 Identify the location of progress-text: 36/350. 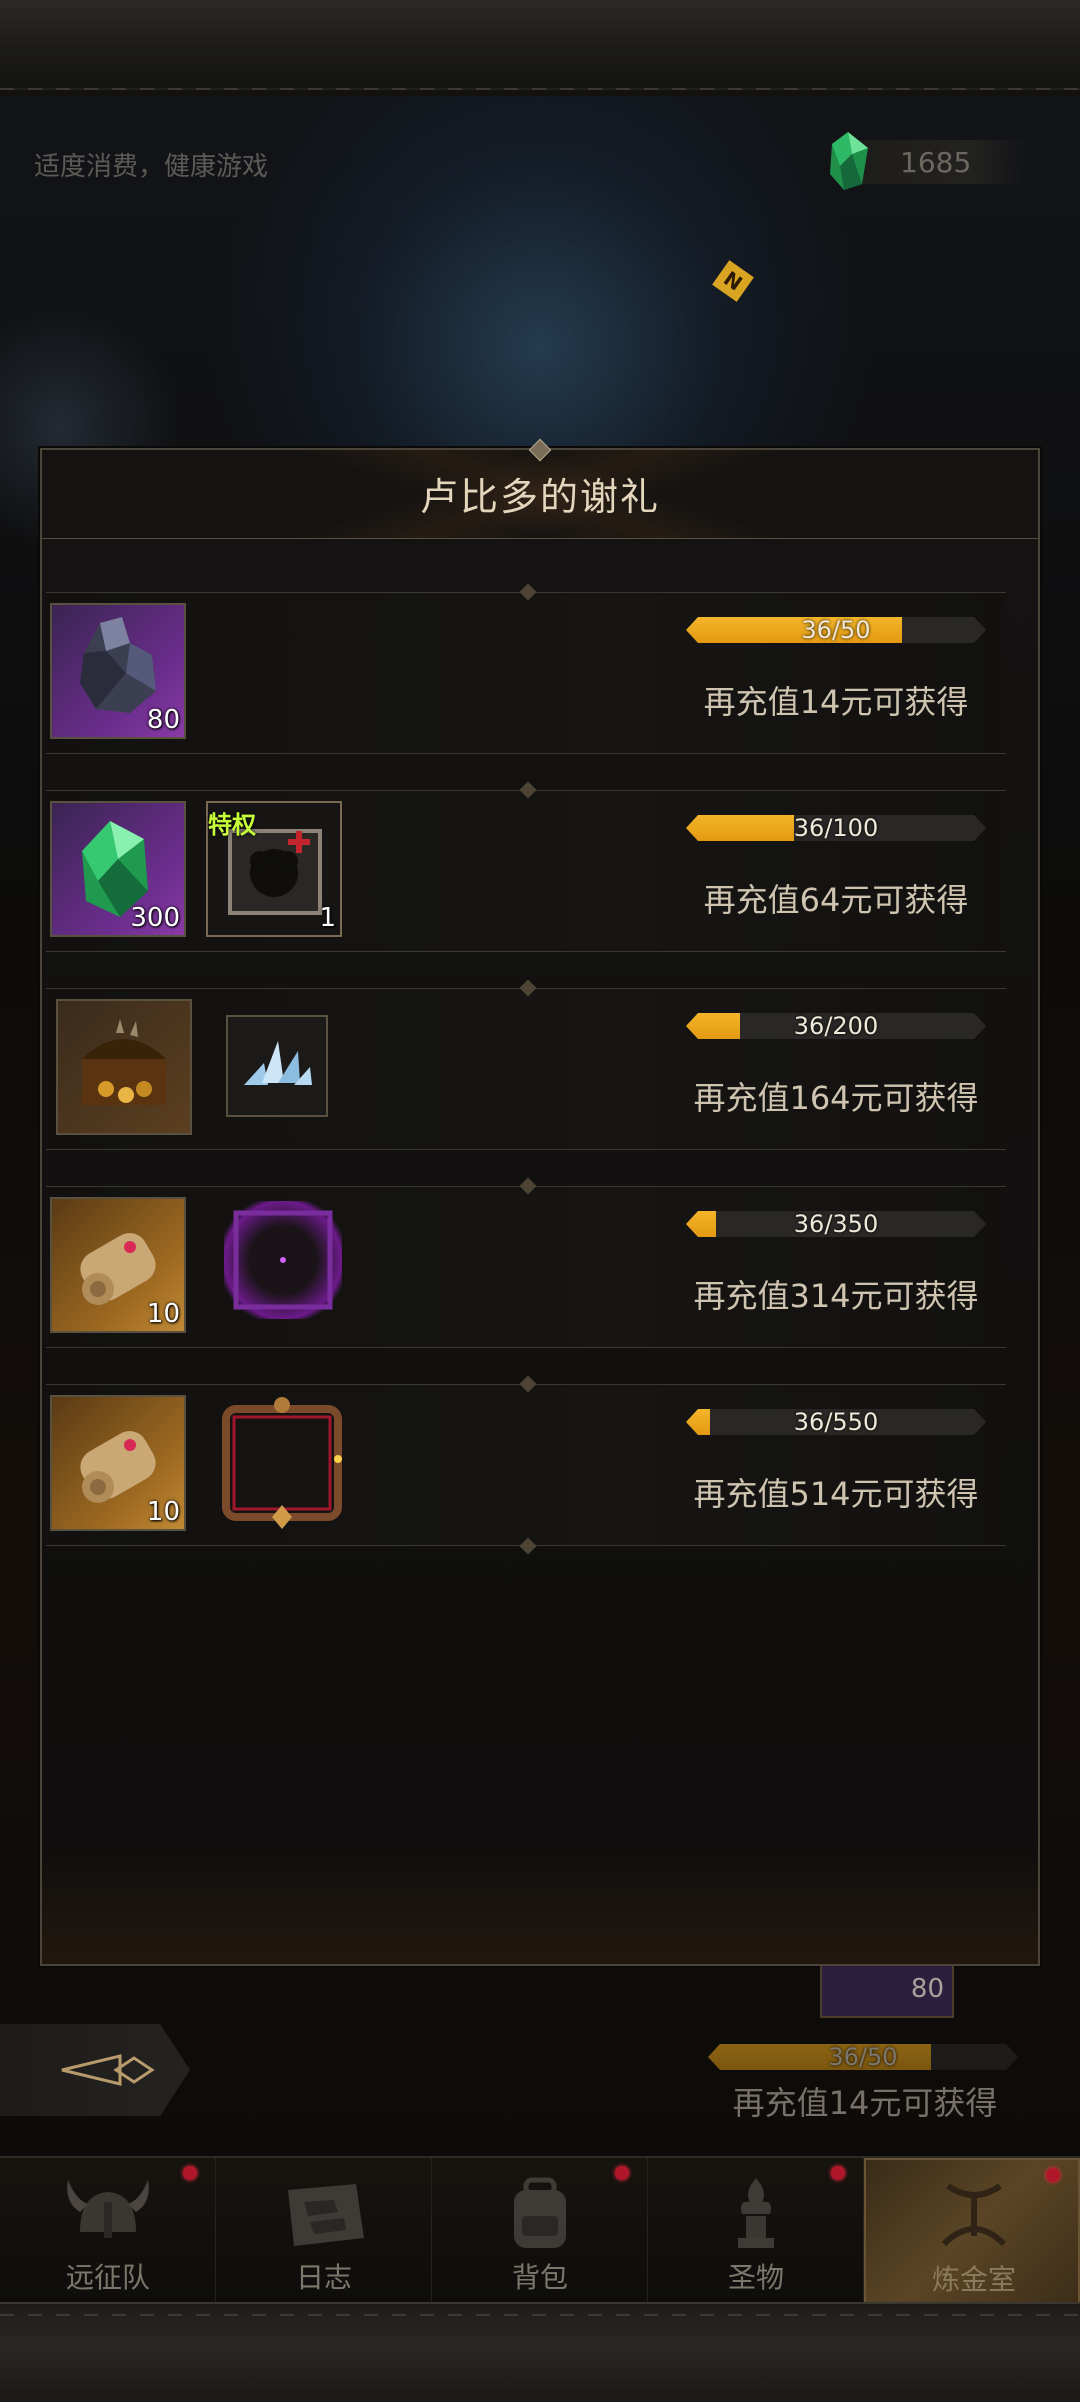
(836, 1224).